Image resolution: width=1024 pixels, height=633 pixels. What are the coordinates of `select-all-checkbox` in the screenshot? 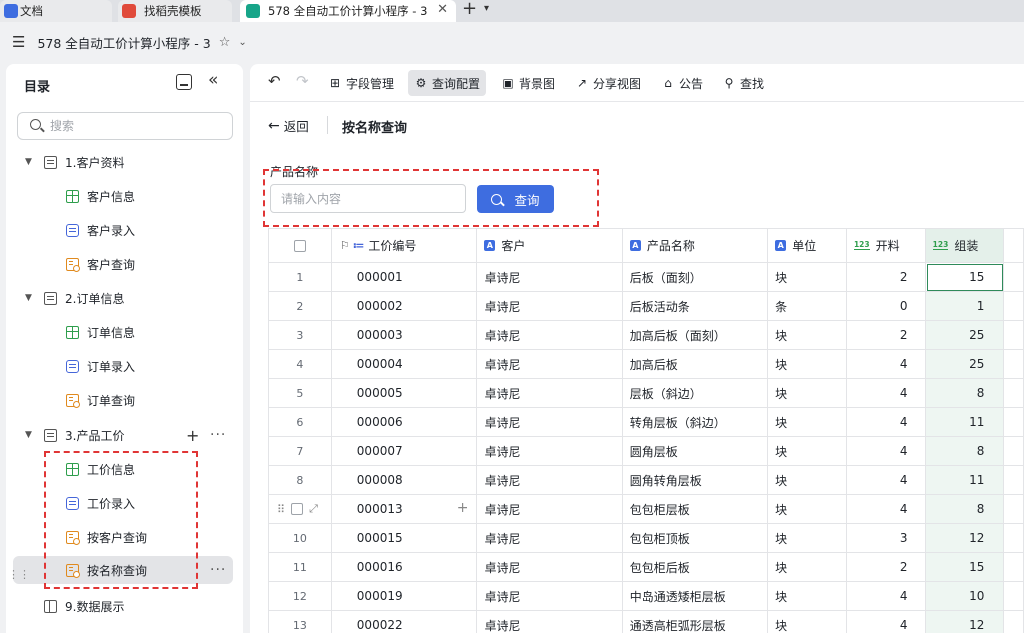 It's located at (299, 245).